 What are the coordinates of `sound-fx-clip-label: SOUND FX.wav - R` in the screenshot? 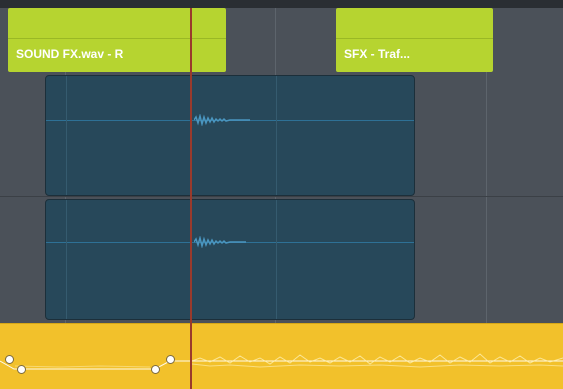 It's located at (70, 54).